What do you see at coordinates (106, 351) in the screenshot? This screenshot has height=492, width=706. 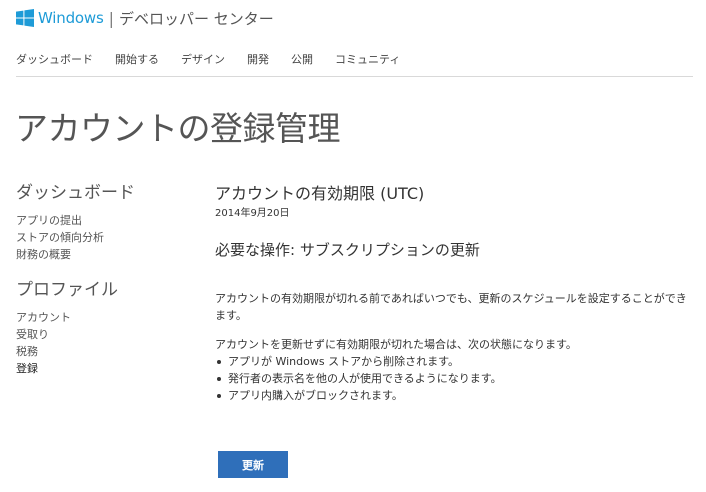 I see `sidebar-item-tax: 税務` at bounding box center [106, 351].